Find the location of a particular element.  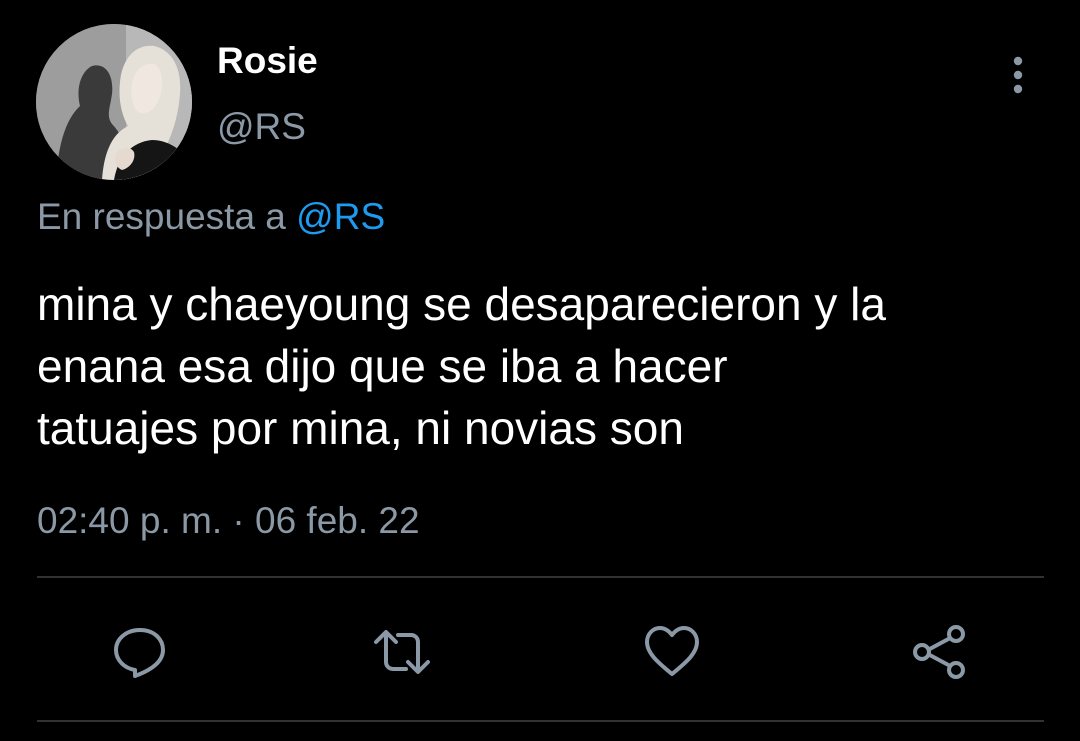

reply-context: En respuesta a @RS is located at coordinates (211, 217).